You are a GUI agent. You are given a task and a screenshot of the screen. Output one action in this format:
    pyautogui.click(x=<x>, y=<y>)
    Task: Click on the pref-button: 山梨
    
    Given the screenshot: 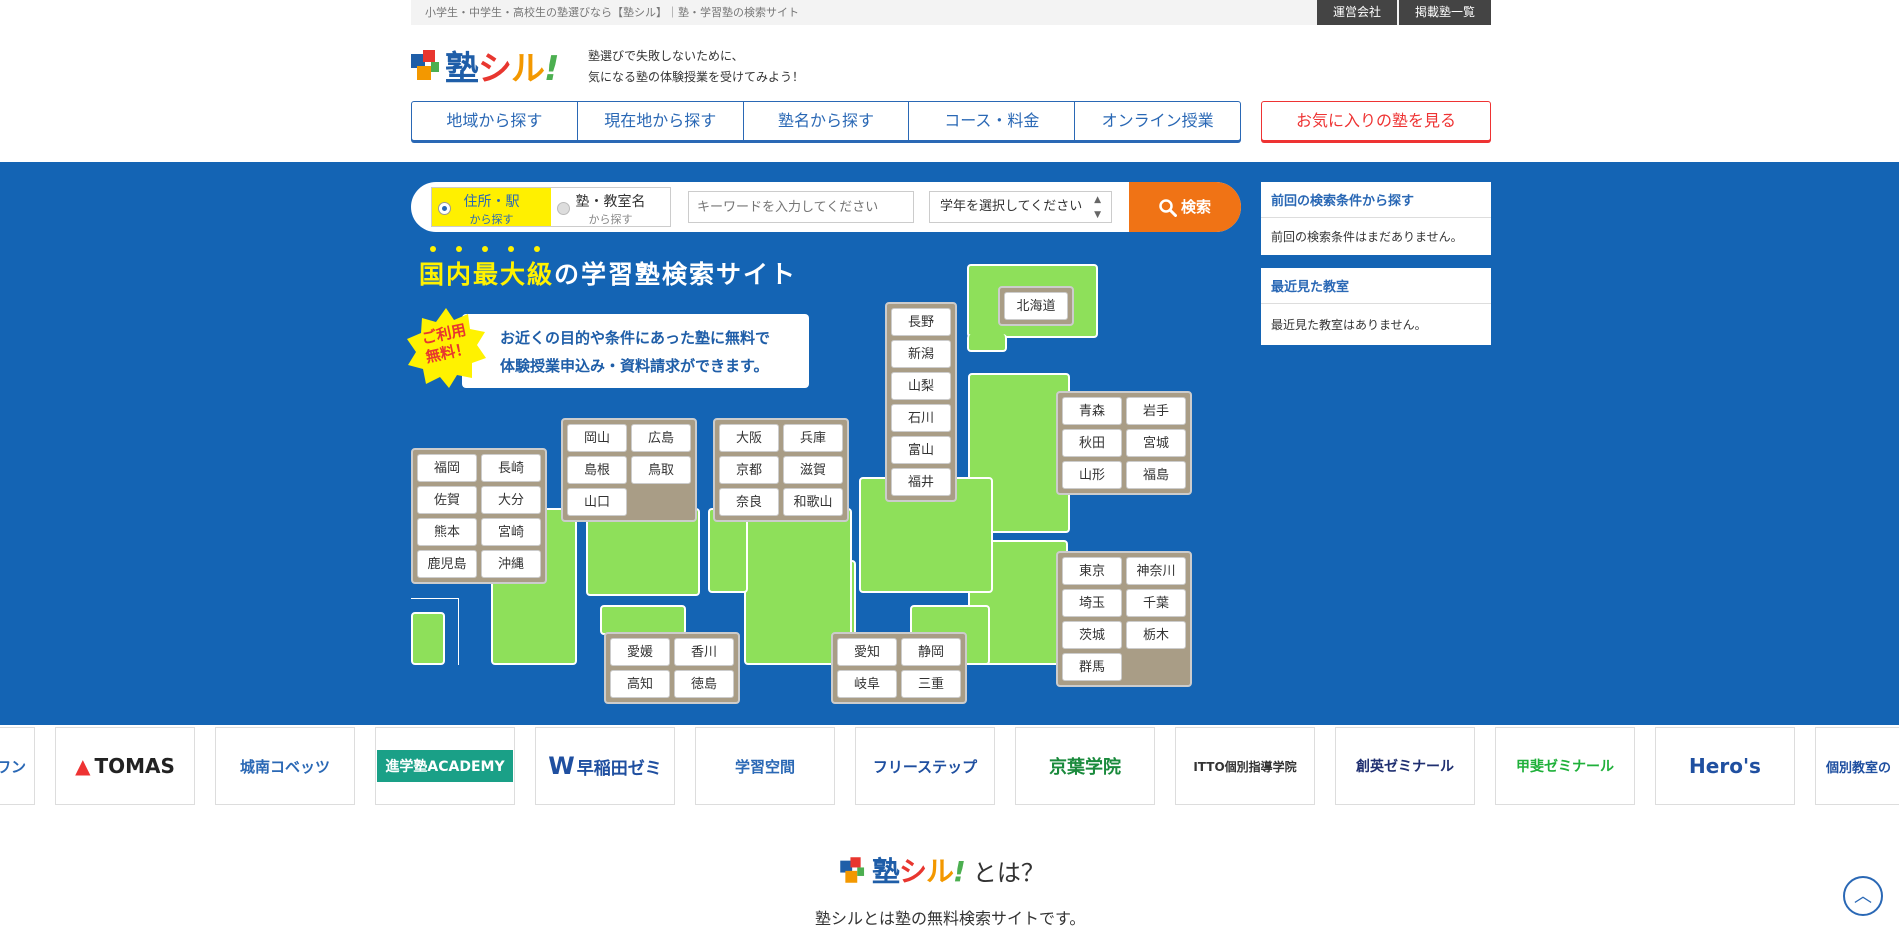 What is the action you would take?
    pyautogui.click(x=921, y=386)
    